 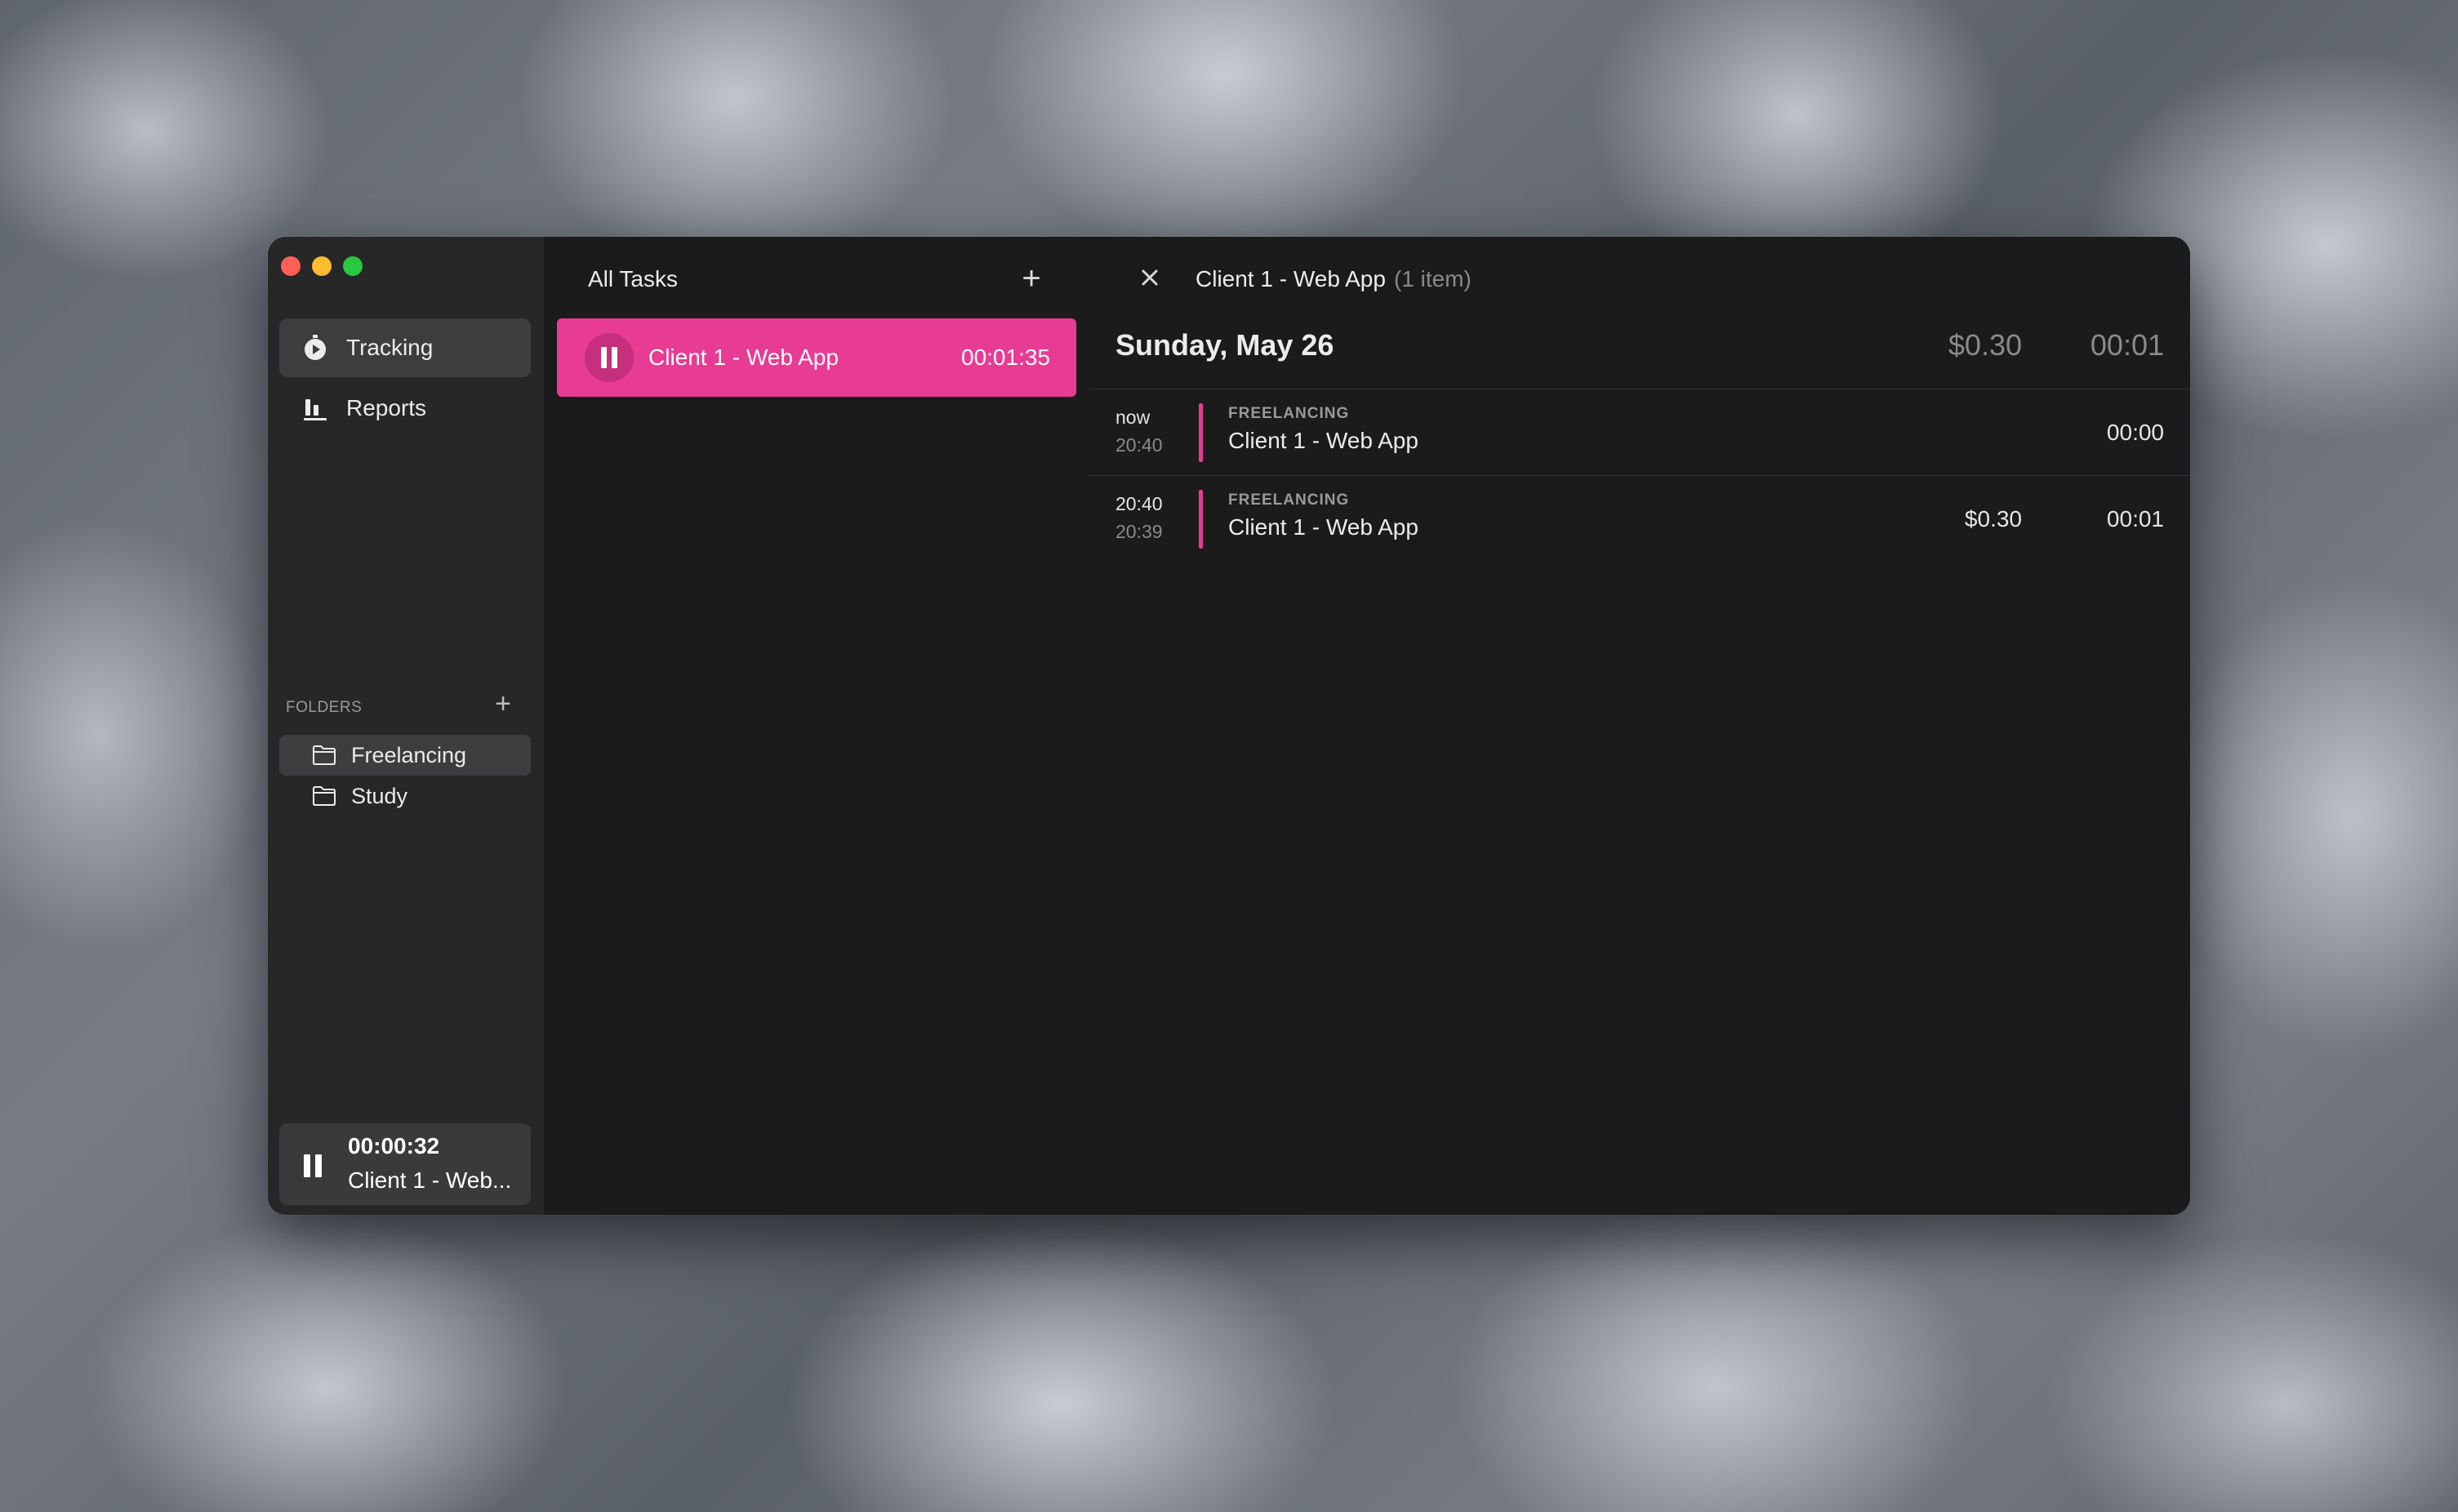 What do you see at coordinates (1139, 503) in the screenshot?
I see `entry-start-time: 20:40` at bounding box center [1139, 503].